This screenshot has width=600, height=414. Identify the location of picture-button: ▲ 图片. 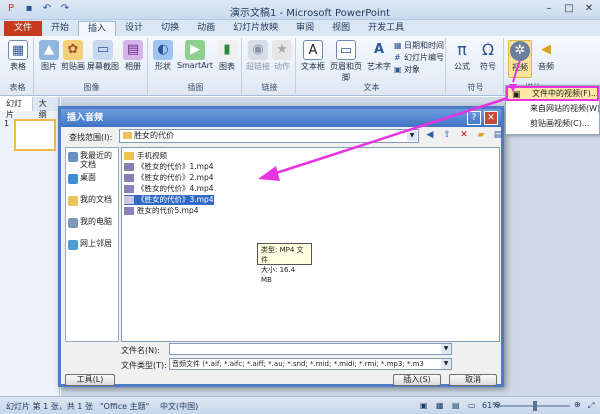
(49, 56).